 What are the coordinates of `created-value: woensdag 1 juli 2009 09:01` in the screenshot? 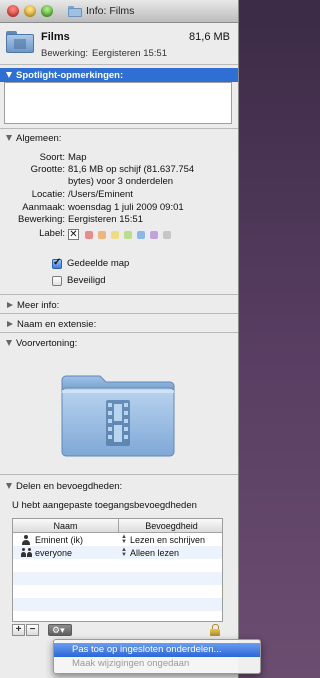 It's located at (126, 207).